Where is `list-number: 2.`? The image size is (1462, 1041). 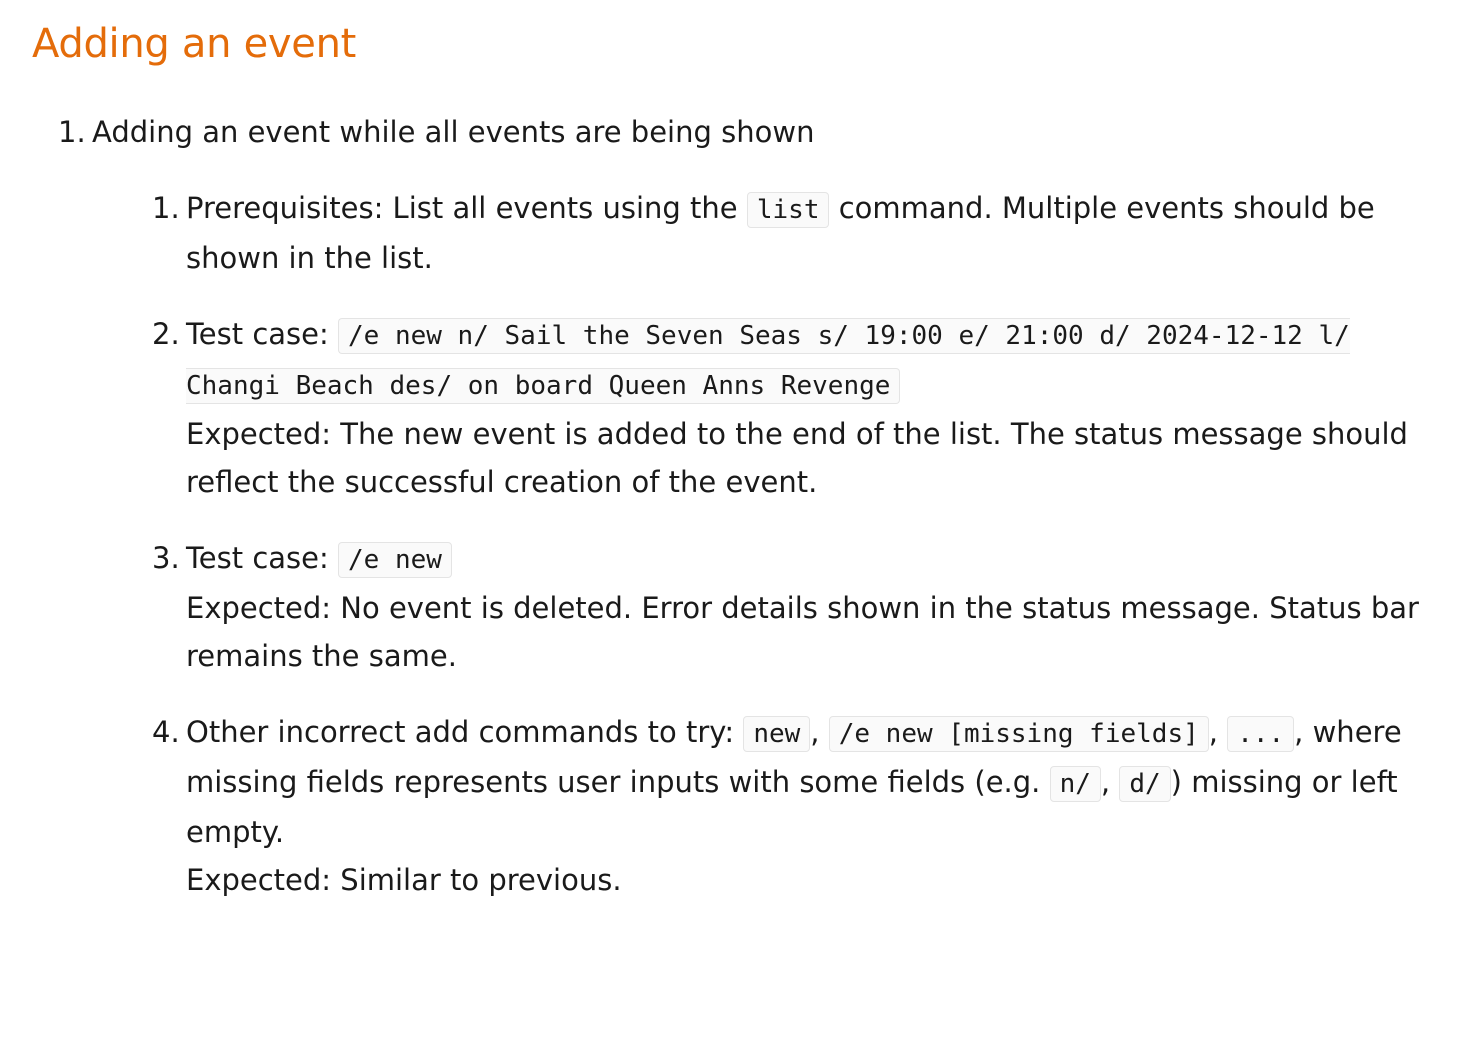
list-number: 2. is located at coordinates (166, 334).